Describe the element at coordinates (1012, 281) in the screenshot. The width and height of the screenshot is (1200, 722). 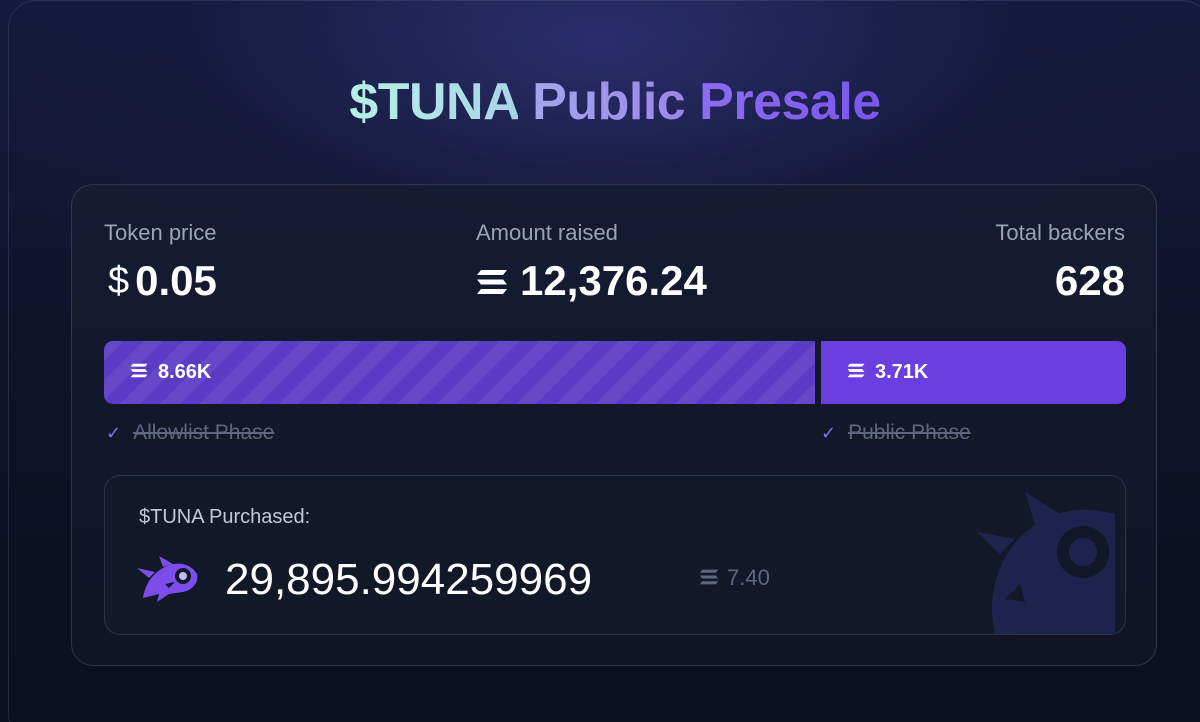
I see `total-backers-value: 628` at that location.